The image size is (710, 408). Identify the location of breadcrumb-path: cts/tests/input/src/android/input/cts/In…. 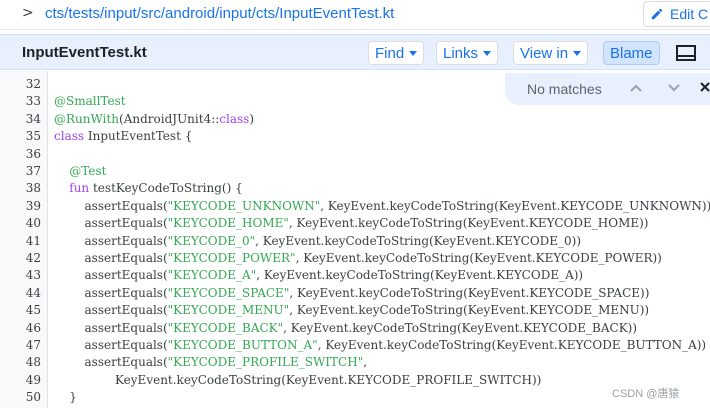
(219, 13).